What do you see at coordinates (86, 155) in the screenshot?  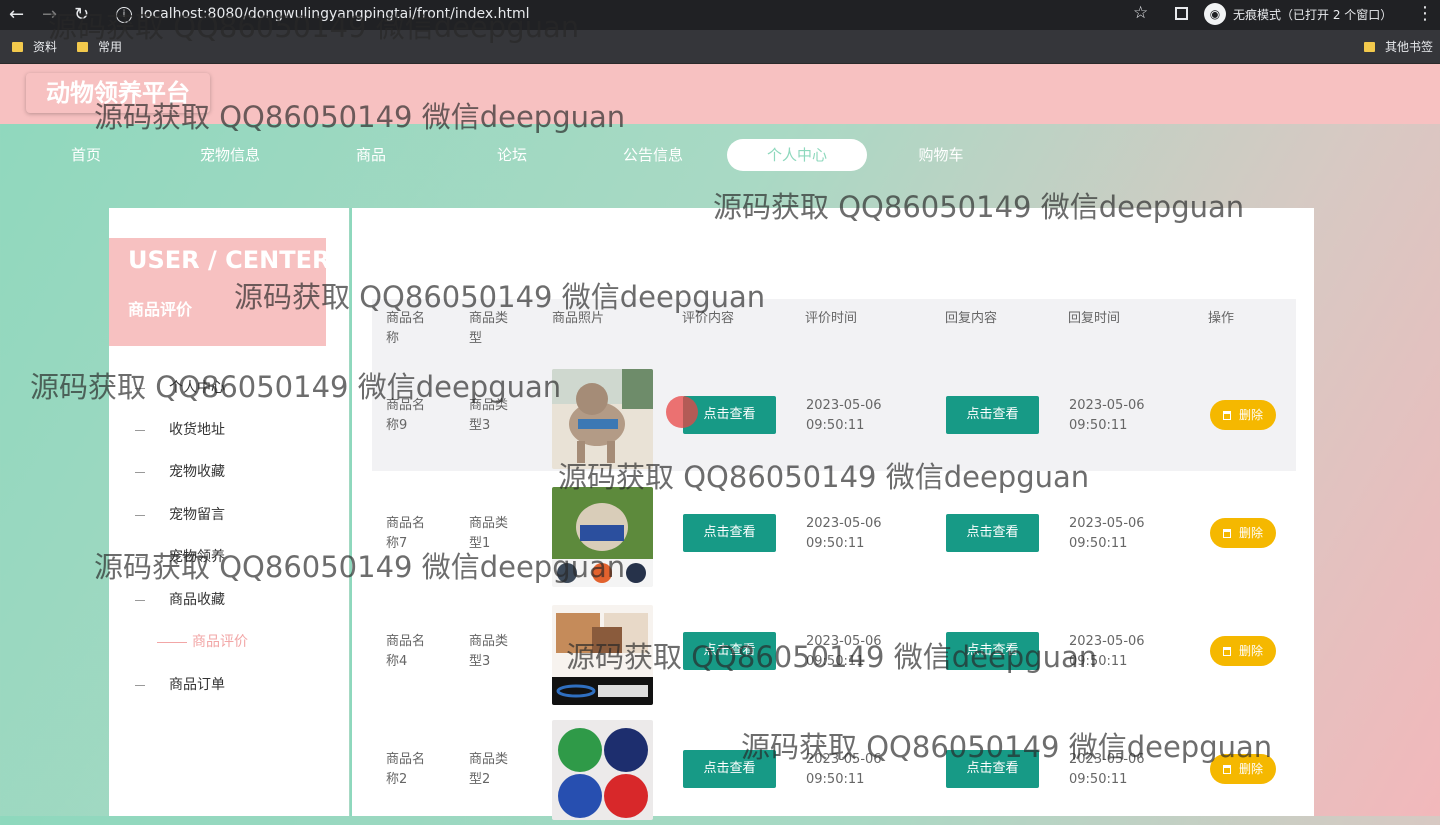 I see `nav-home: 首页` at bounding box center [86, 155].